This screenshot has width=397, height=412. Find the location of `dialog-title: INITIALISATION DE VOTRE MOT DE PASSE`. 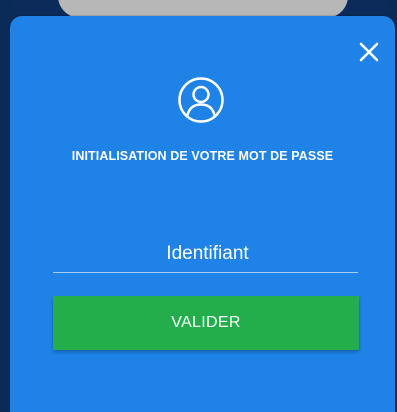

dialog-title: INITIALISATION DE VOTRE MOT DE PASSE is located at coordinates (202, 156).